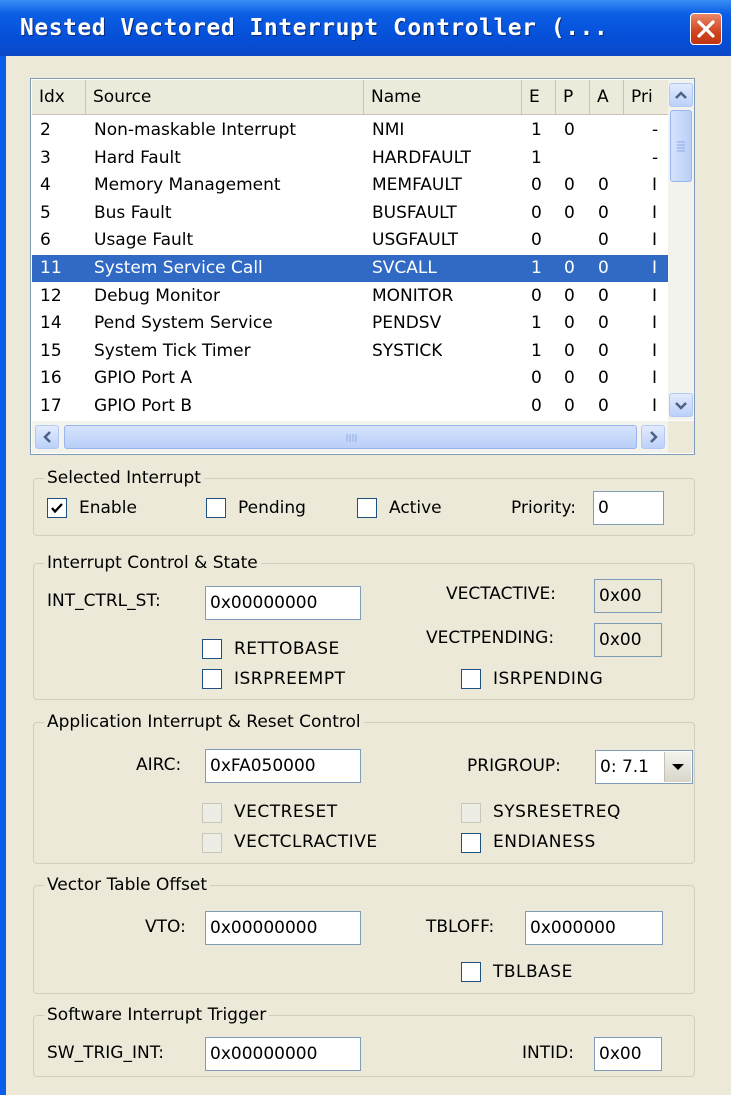  Describe the element at coordinates (216, 508) in the screenshot. I see `pending-checkbox` at that location.